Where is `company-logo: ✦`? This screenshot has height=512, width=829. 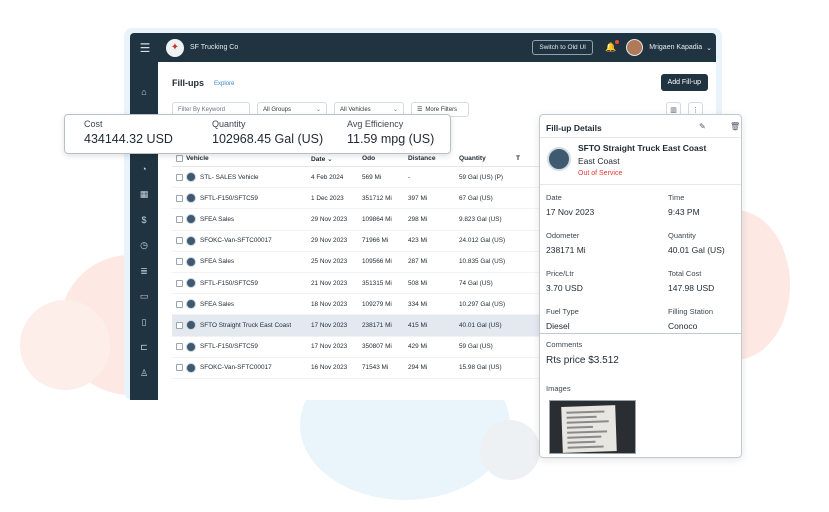
company-logo: ✦ is located at coordinates (175, 47).